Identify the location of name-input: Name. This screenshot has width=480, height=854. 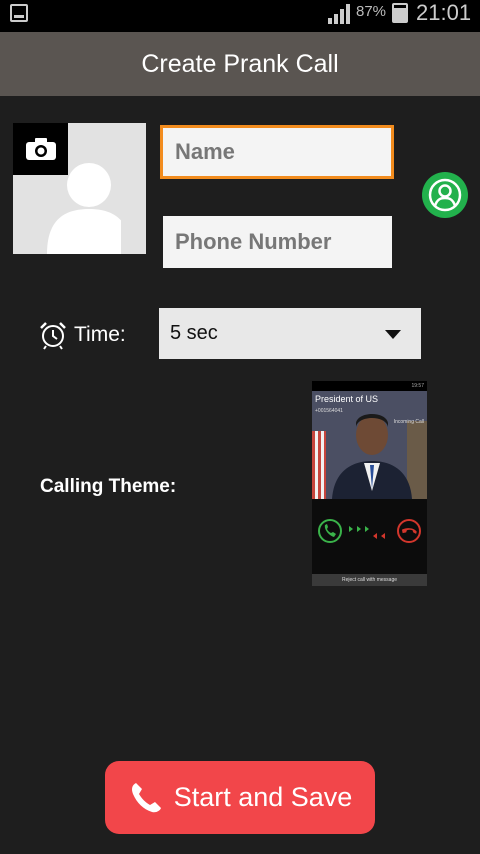
(277, 152).